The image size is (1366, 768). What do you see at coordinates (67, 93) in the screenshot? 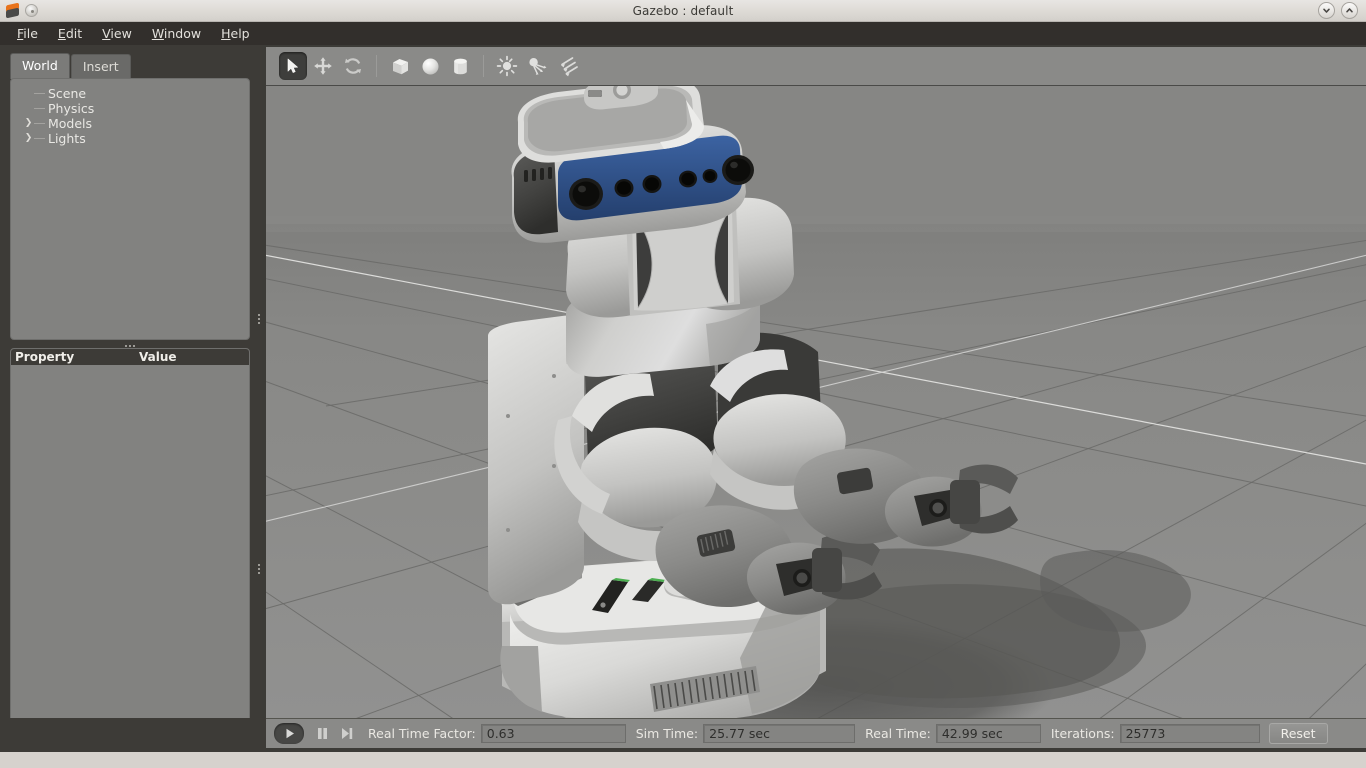
I see `tree-label-scene: Scene` at bounding box center [67, 93].